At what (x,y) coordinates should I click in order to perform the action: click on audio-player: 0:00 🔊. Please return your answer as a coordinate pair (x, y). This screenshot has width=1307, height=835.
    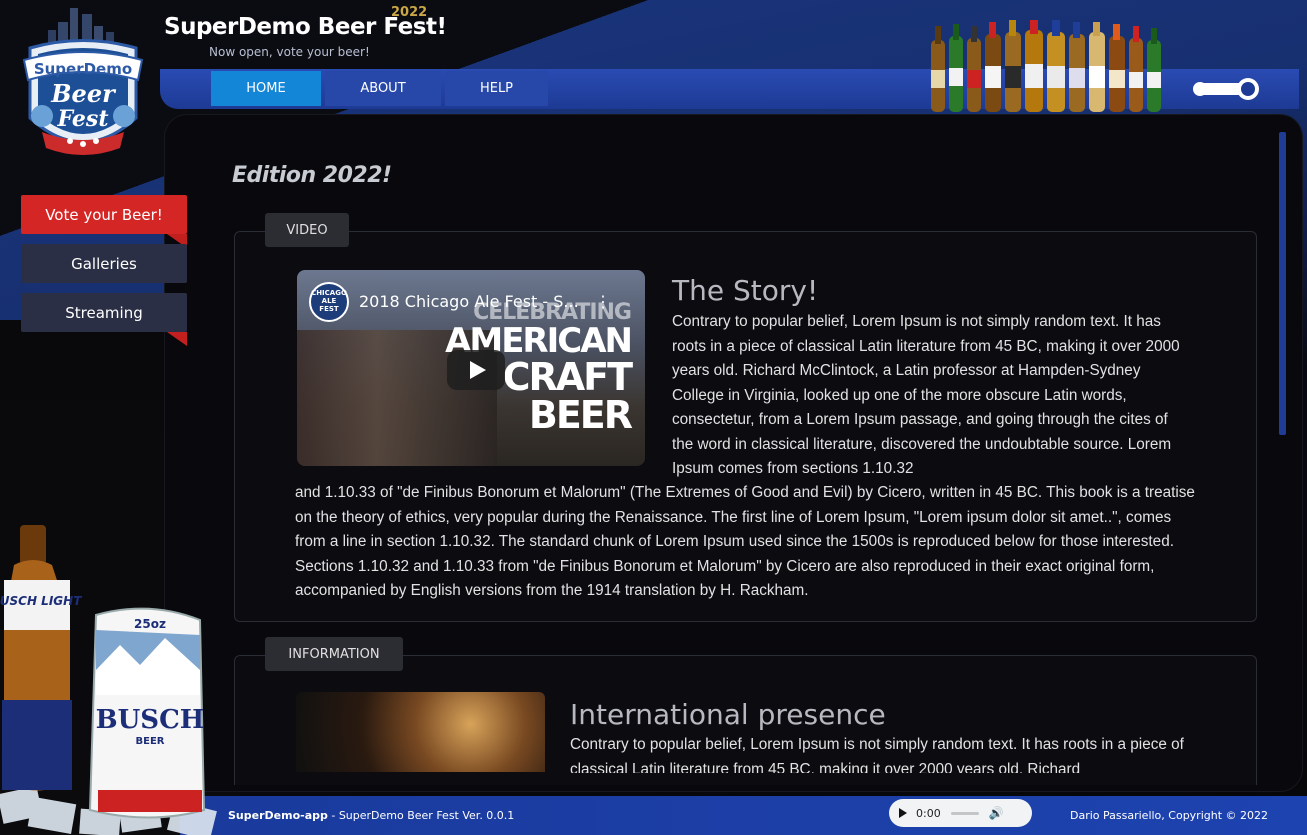
    Looking at the image, I should click on (960, 813).